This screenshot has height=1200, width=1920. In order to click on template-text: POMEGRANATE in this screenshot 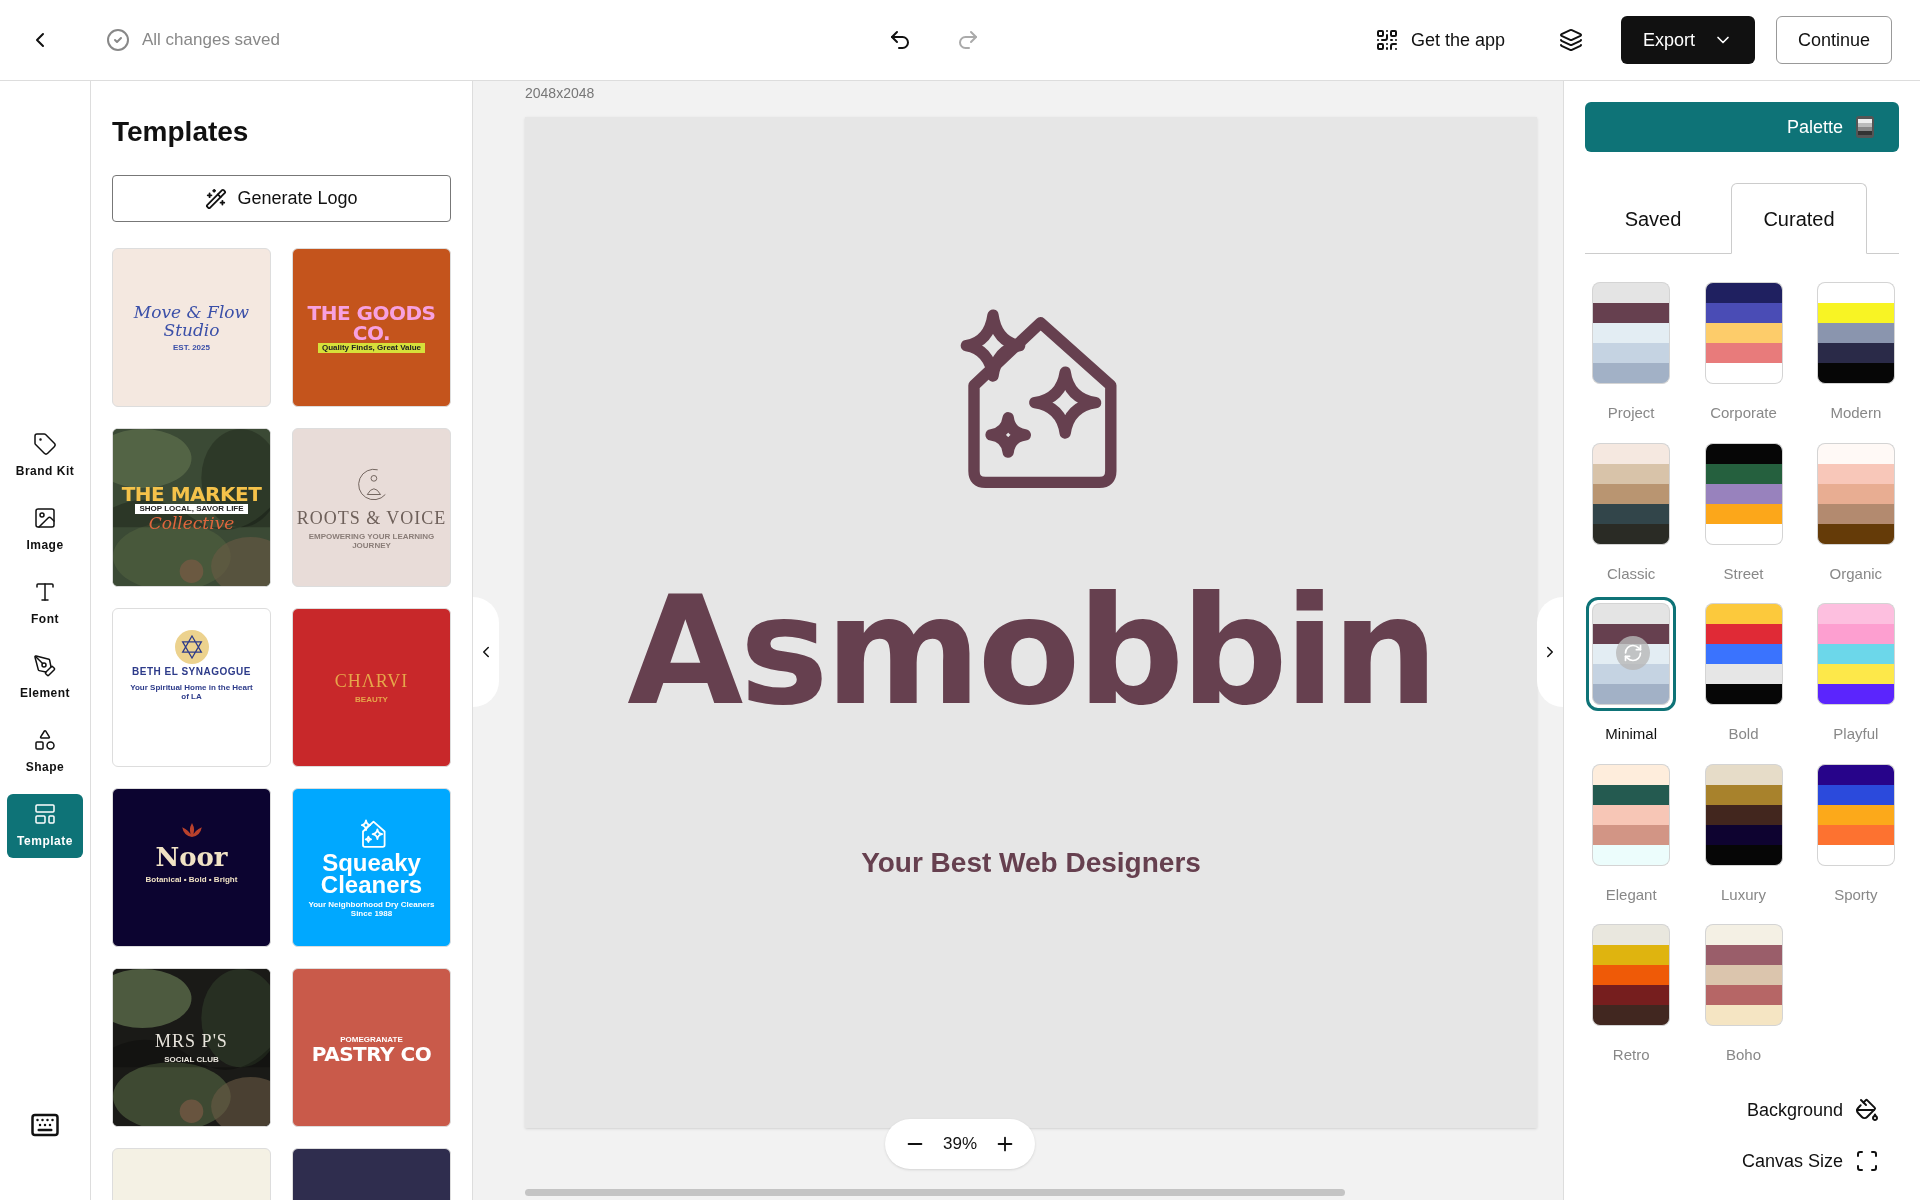, I will do `click(371, 1039)`.